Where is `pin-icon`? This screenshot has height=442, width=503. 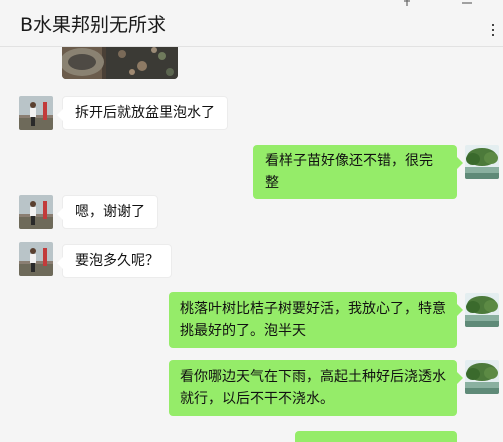 pin-icon is located at coordinates (407, 3).